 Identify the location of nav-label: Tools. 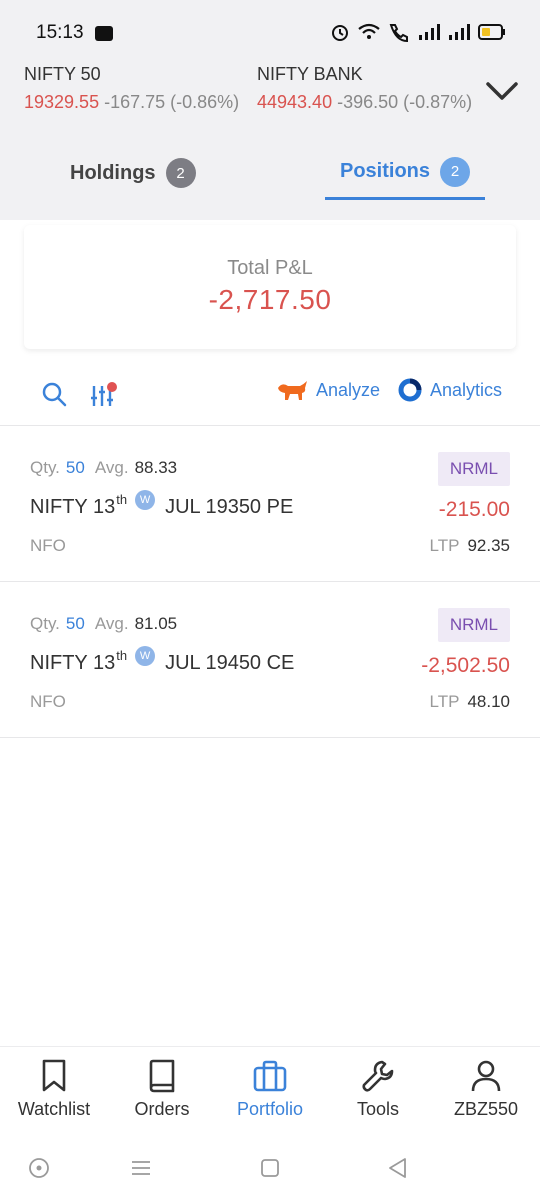
(378, 1109).